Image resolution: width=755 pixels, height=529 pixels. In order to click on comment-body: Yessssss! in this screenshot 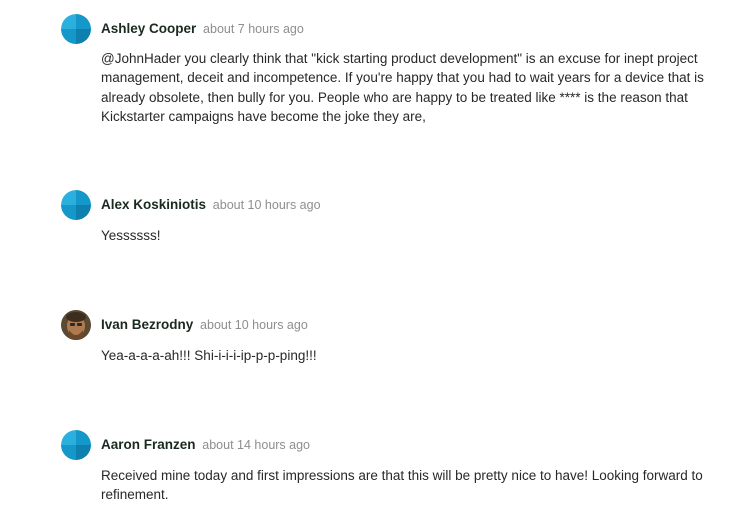, I will do `click(131, 235)`.